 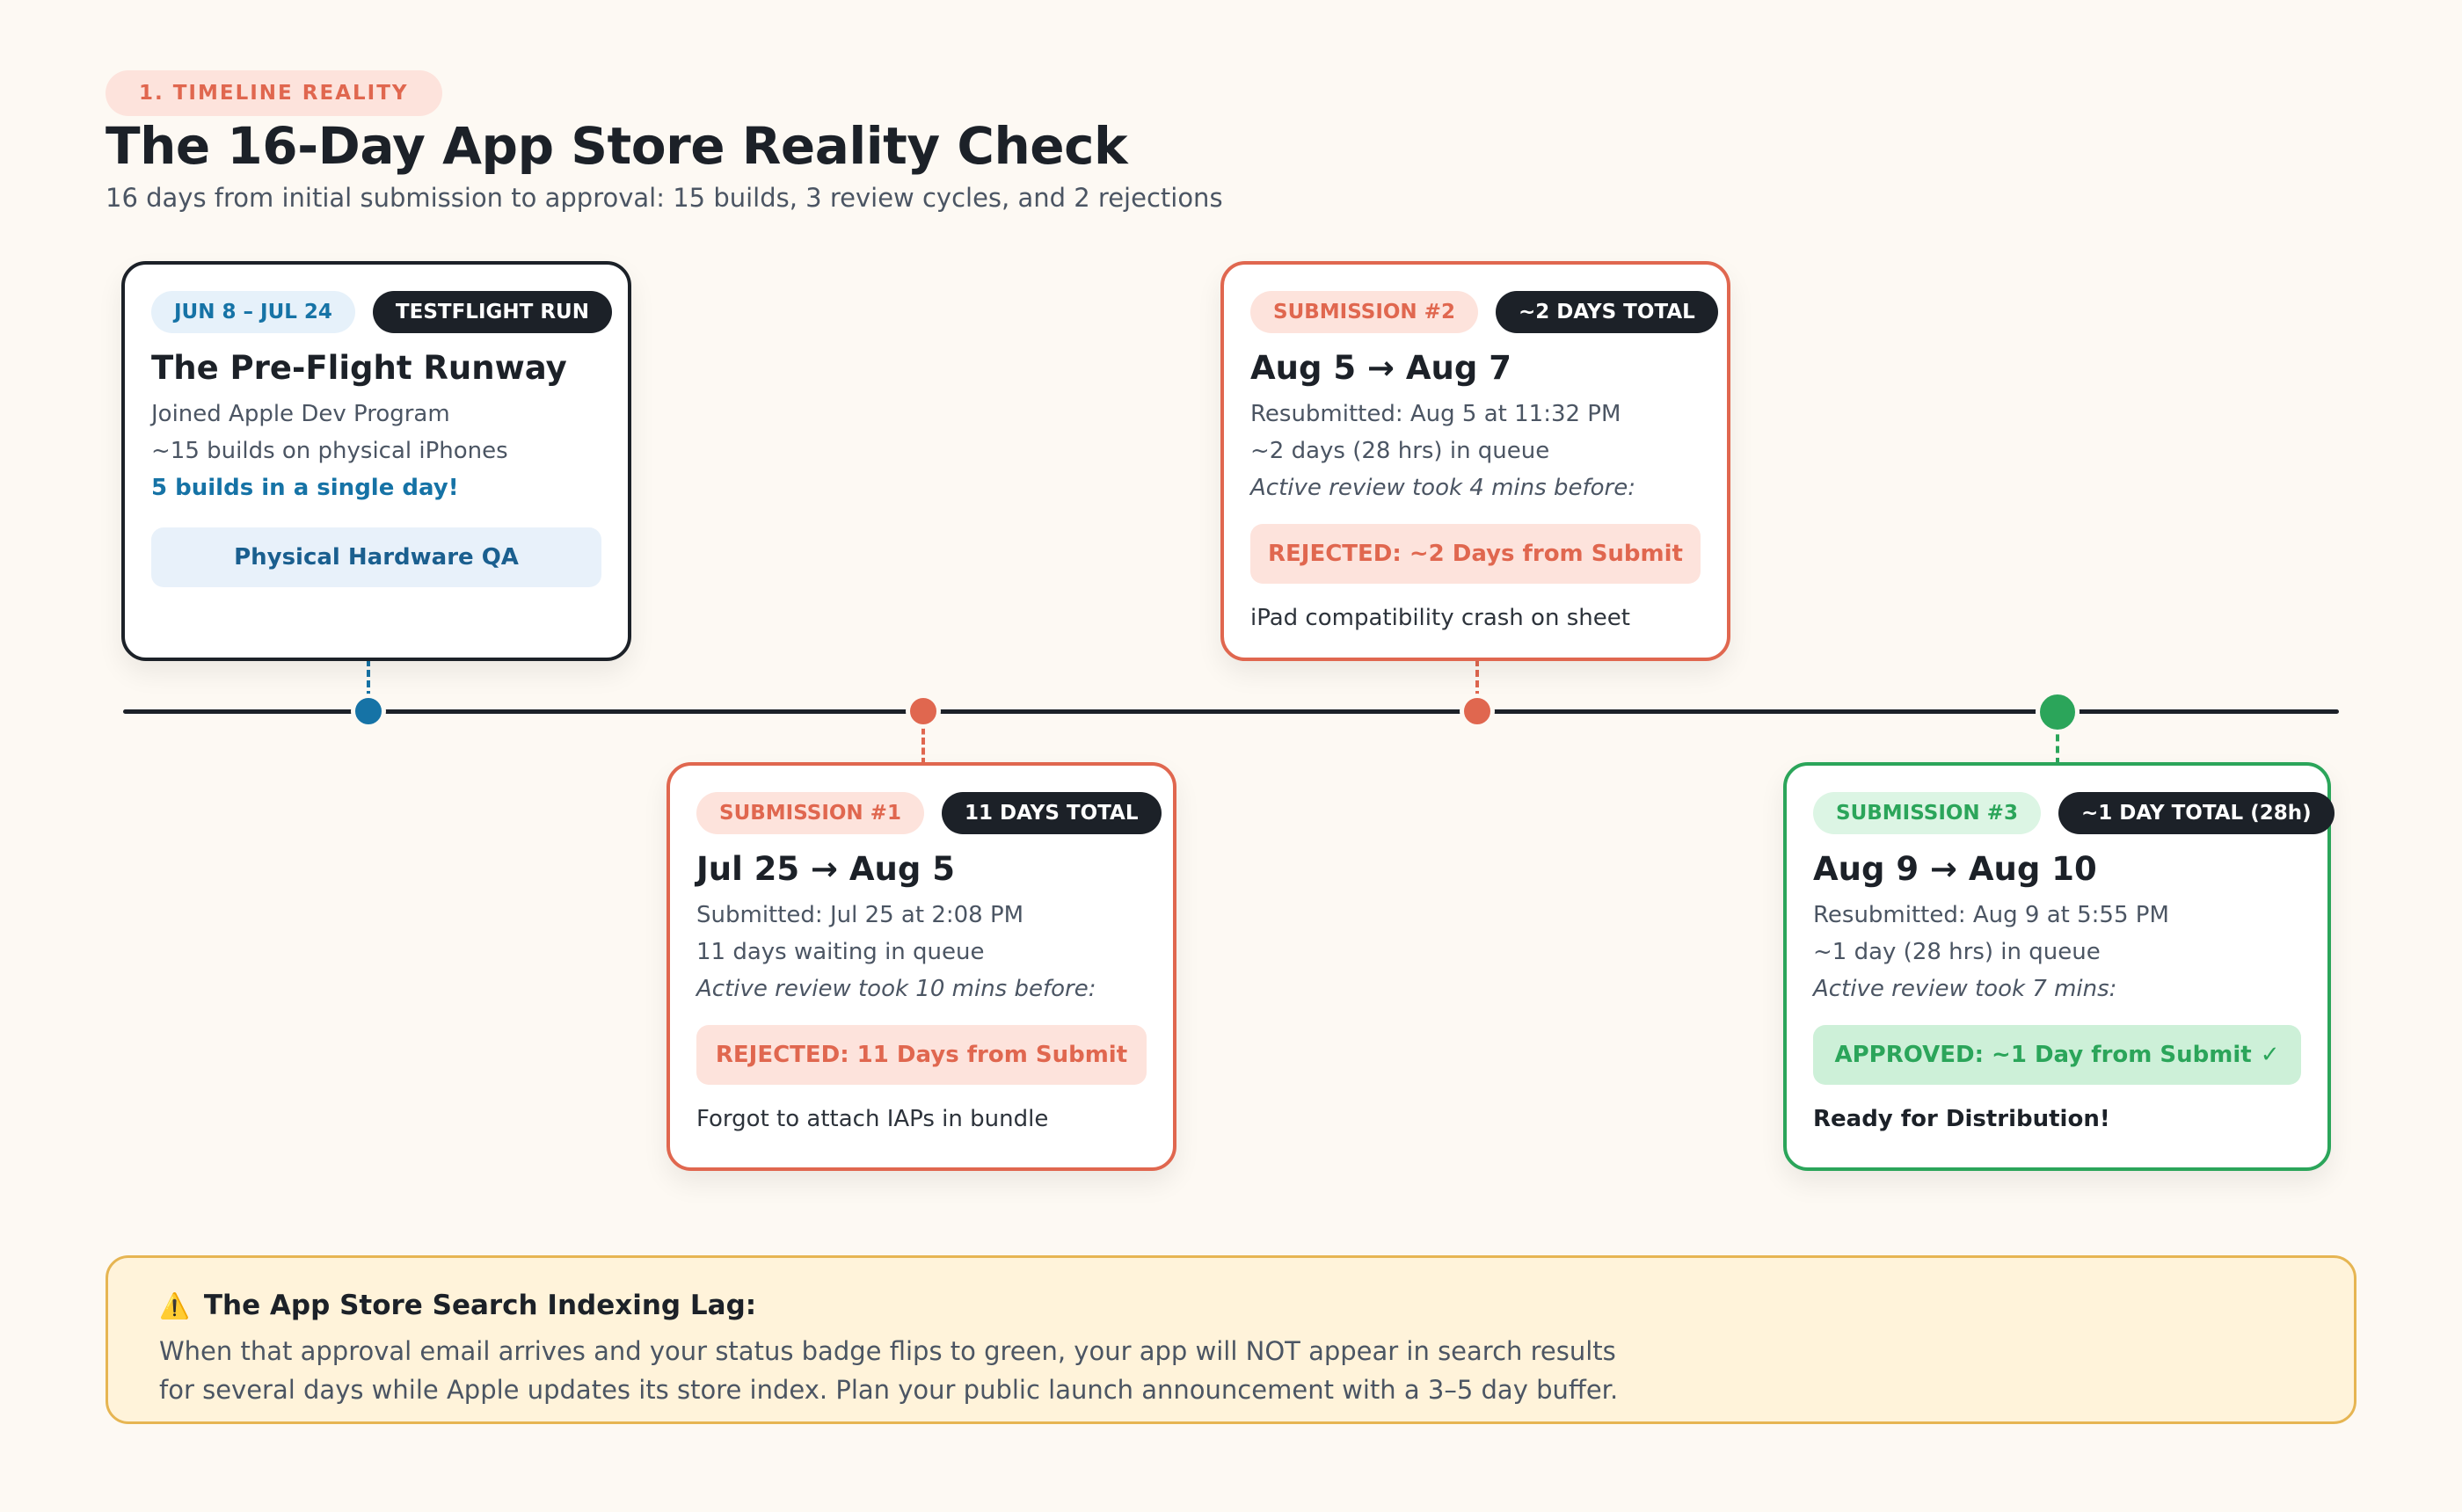 What do you see at coordinates (1364, 312) in the screenshot?
I see `submission-pill: SUBMISSION #2` at bounding box center [1364, 312].